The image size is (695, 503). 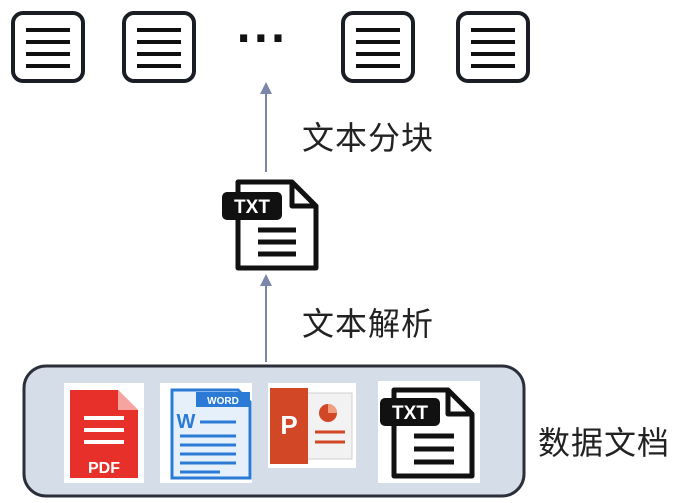 I want to click on powerpoint-file-icon: P, so click(x=312, y=425).